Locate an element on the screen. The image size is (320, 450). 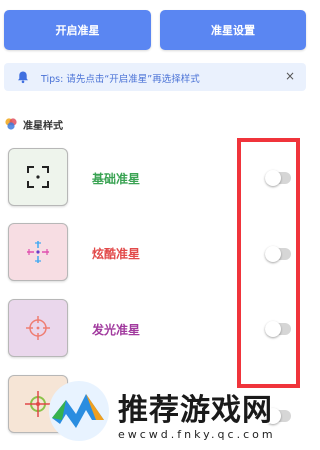
style-thumb-basic is located at coordinates (38, 177).